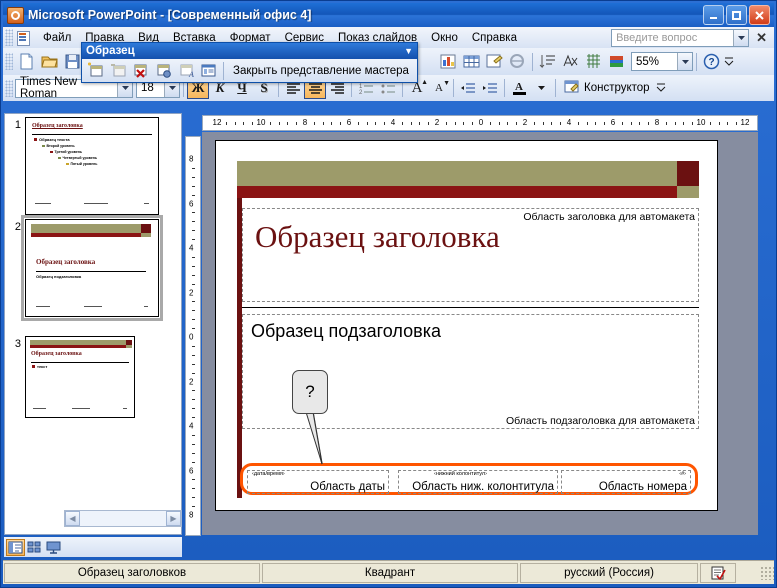  I want to click on ruler-tick-v: 6, so click(191, 470).